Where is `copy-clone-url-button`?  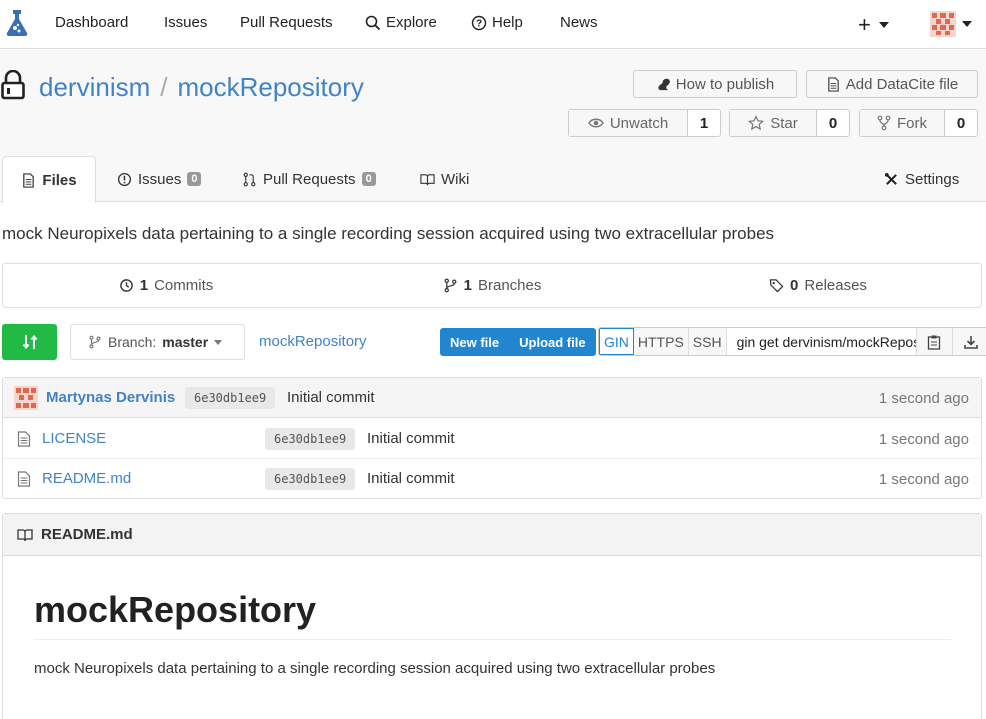
copy-clone-url-button is located at coordinates (934, 341).